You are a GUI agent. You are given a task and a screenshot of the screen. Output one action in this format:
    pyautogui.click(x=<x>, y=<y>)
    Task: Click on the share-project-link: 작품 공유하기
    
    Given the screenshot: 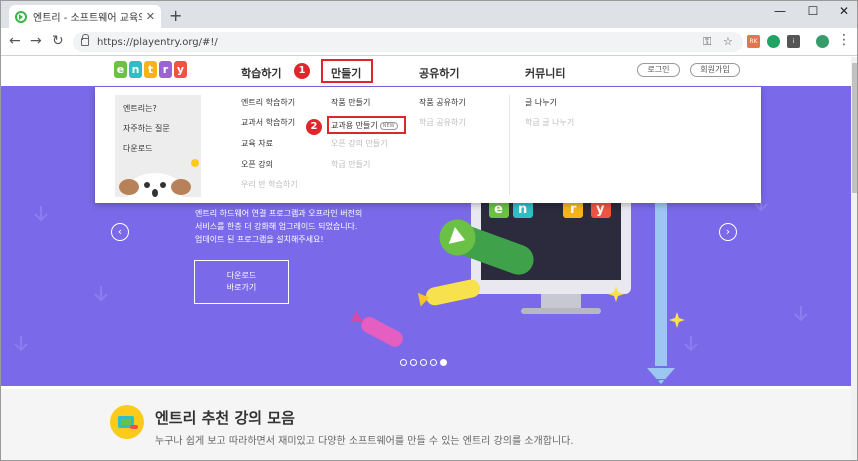 What is the action you would take?
    pyautogui.click(x=442, y=102)
    